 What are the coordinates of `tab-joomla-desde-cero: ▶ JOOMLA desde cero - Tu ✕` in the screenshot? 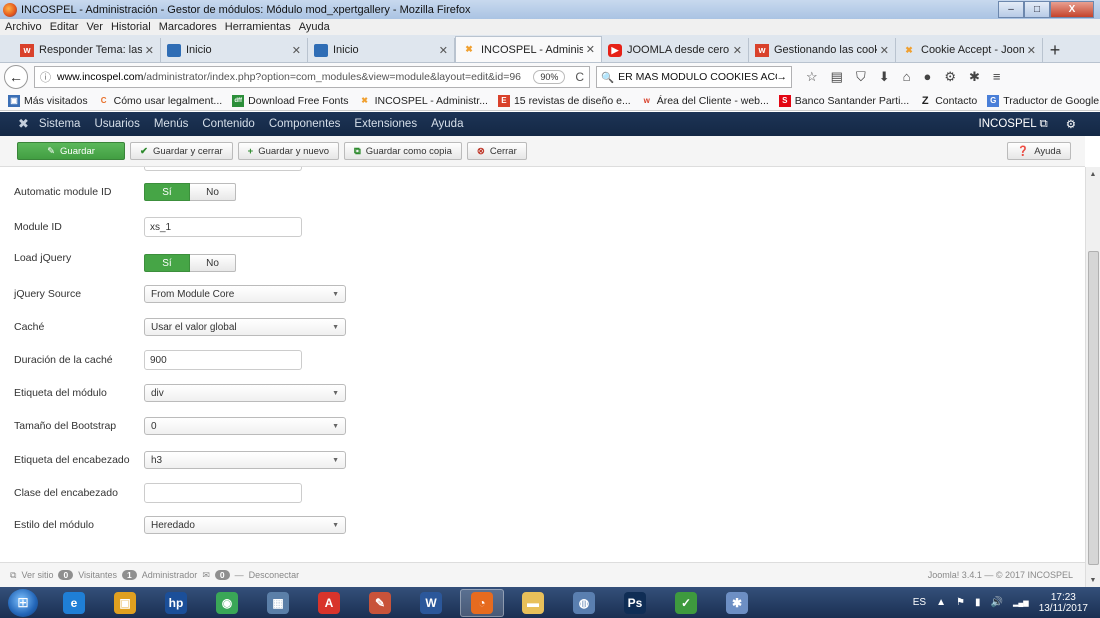 It's located at (675, 50).